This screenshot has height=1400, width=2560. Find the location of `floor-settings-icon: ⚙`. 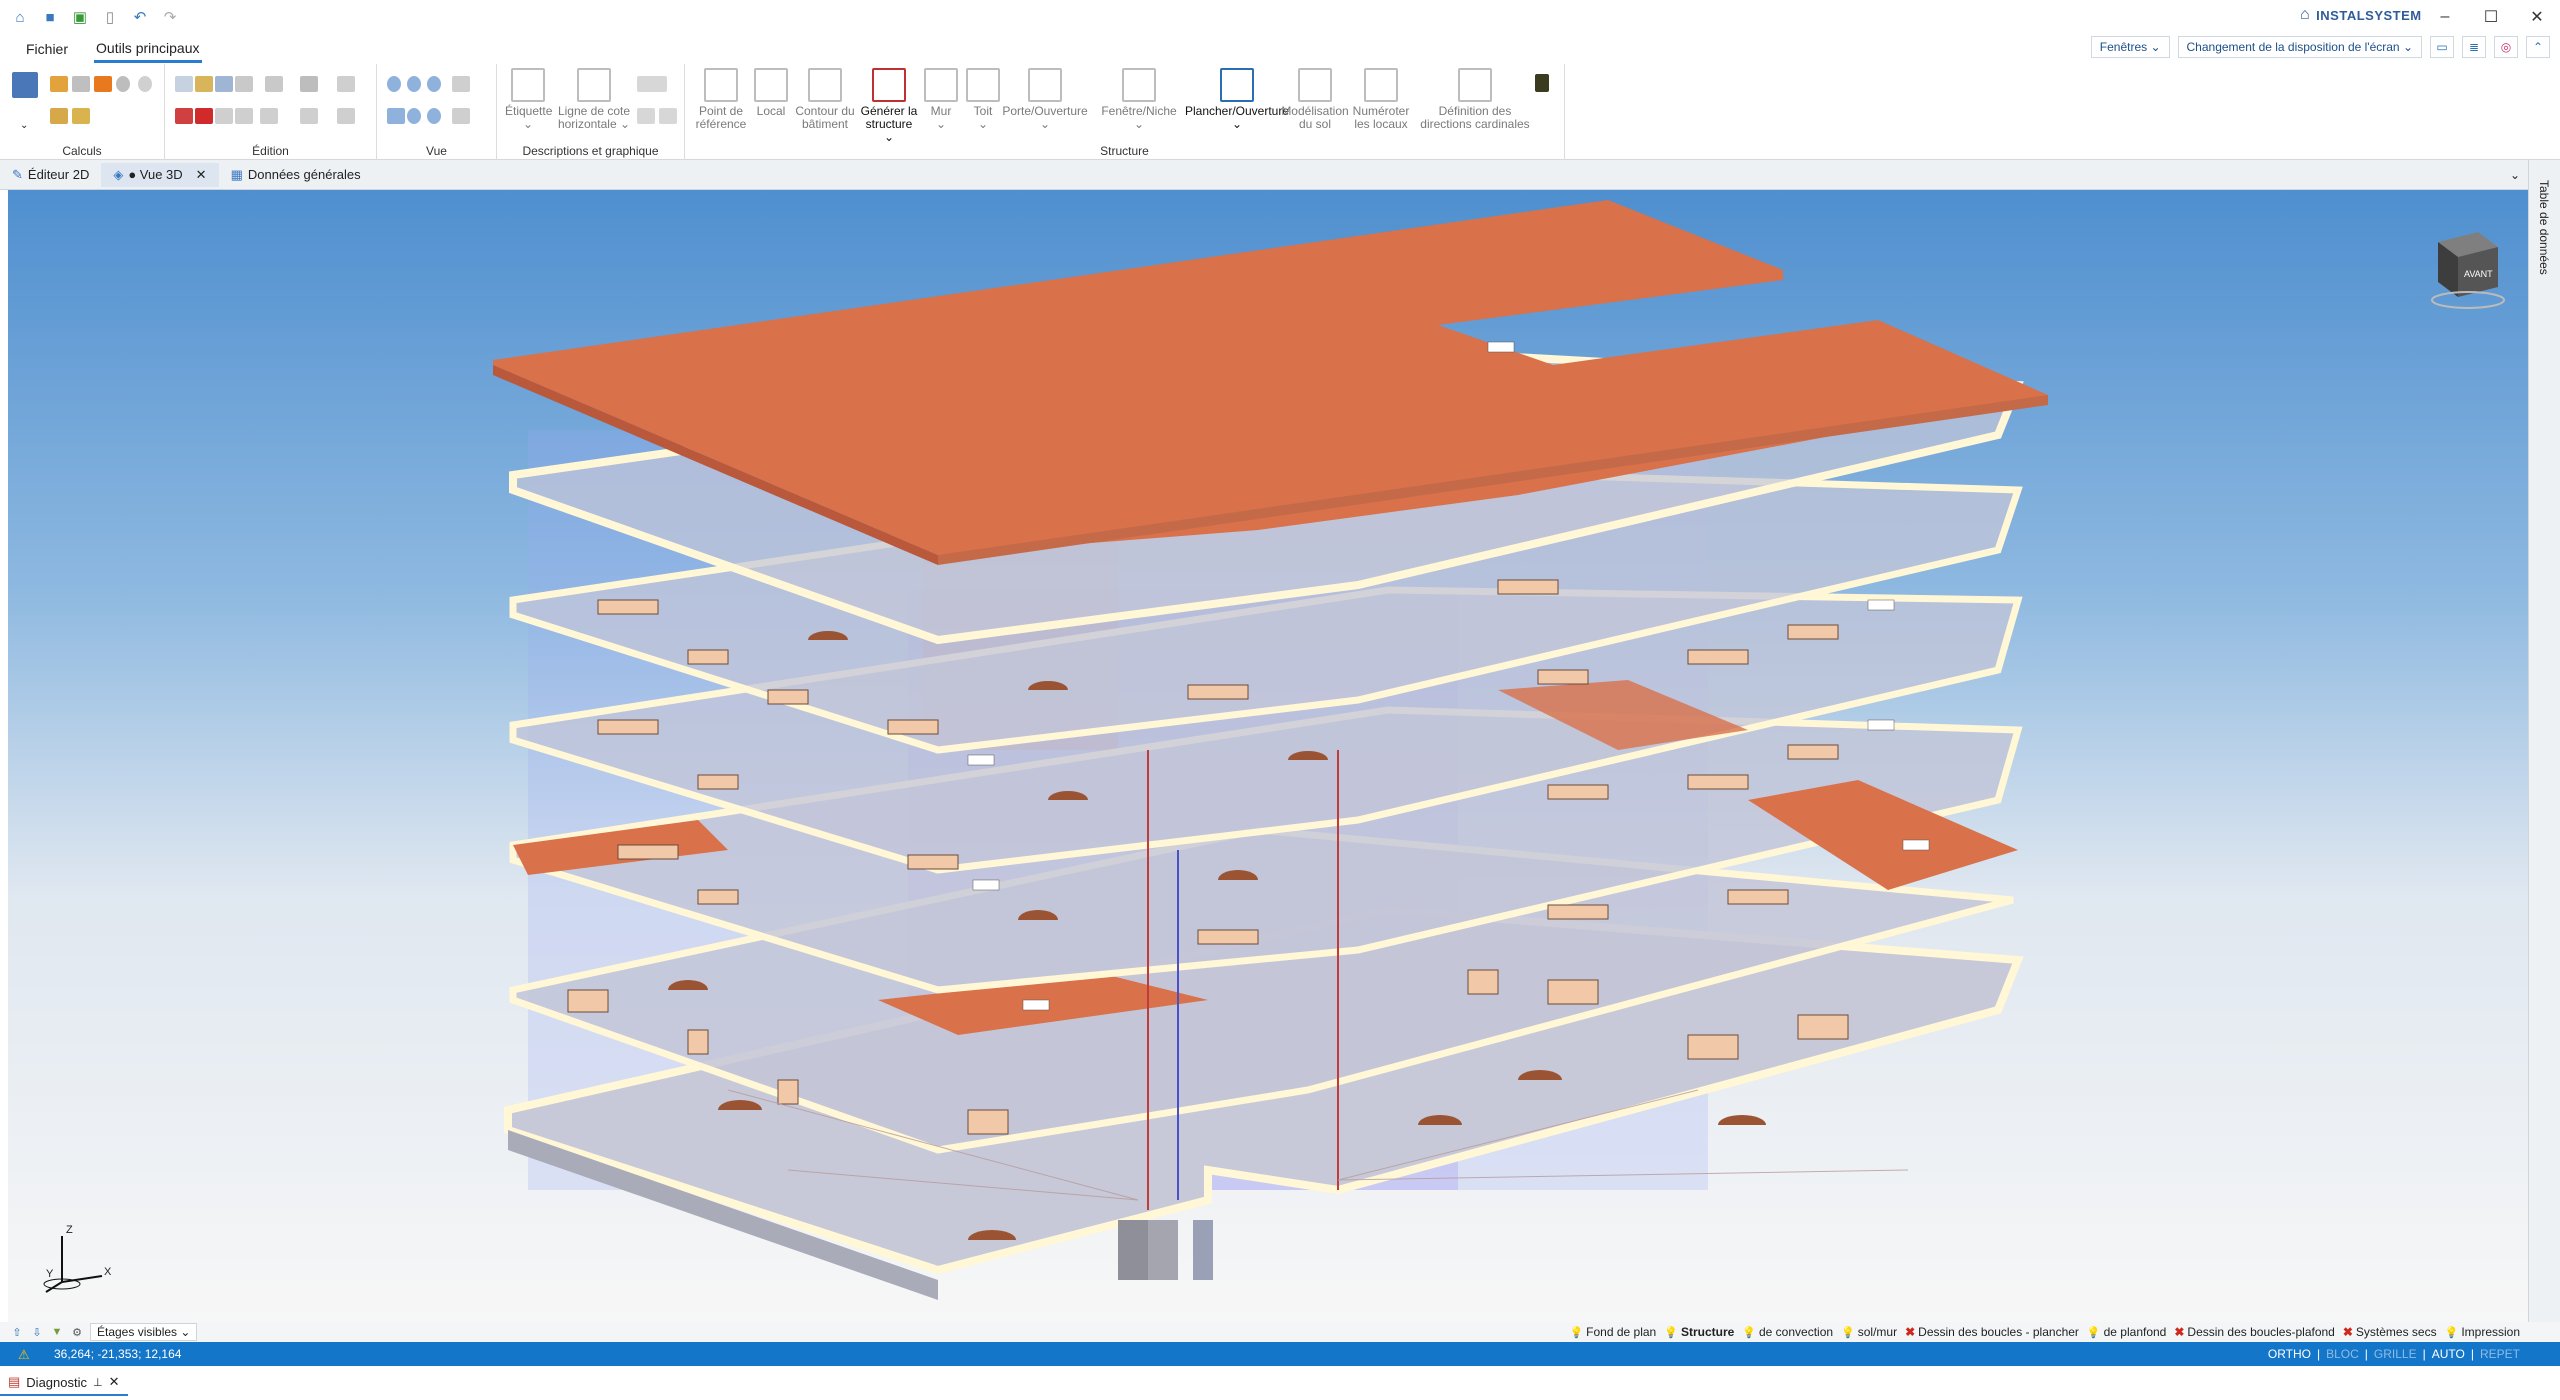

floor-settings-icon: ⚙ is located at coordinates (77, 1332).